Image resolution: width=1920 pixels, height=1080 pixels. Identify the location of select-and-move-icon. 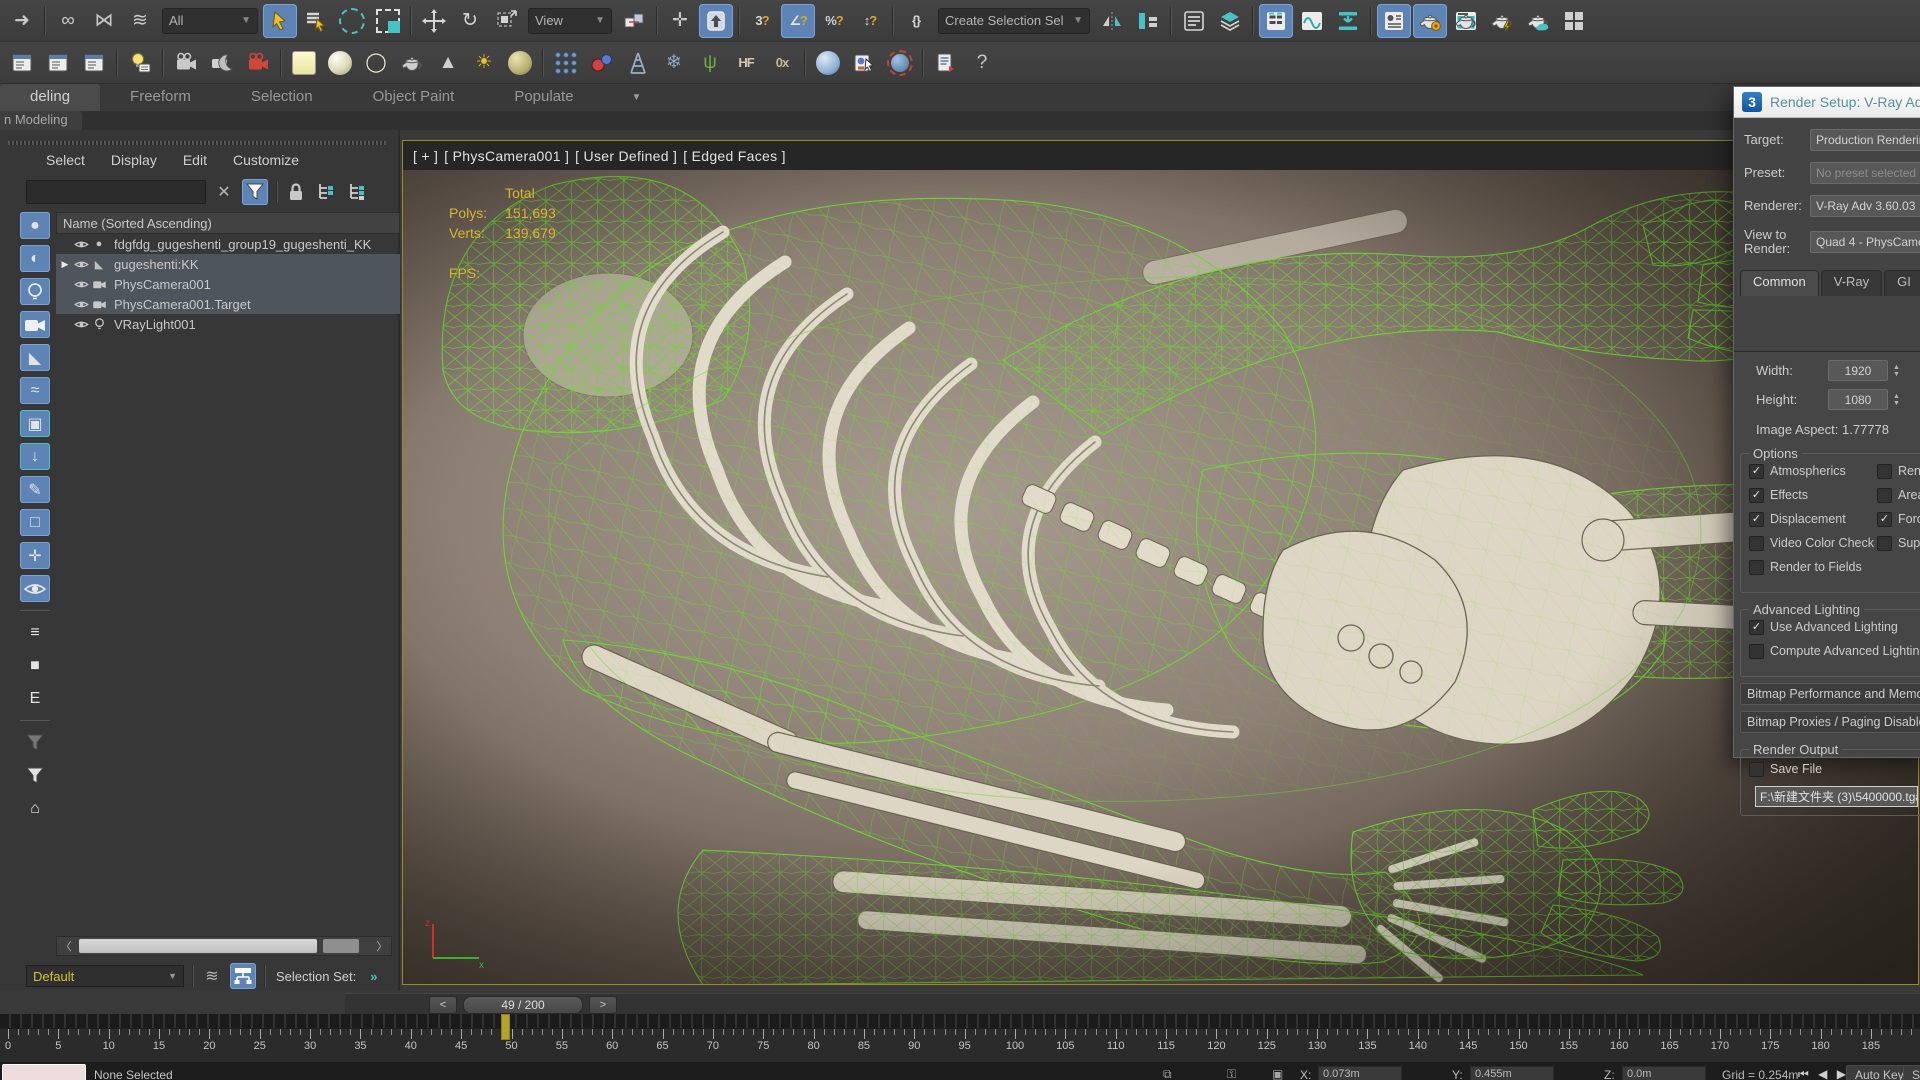
(434, 21).